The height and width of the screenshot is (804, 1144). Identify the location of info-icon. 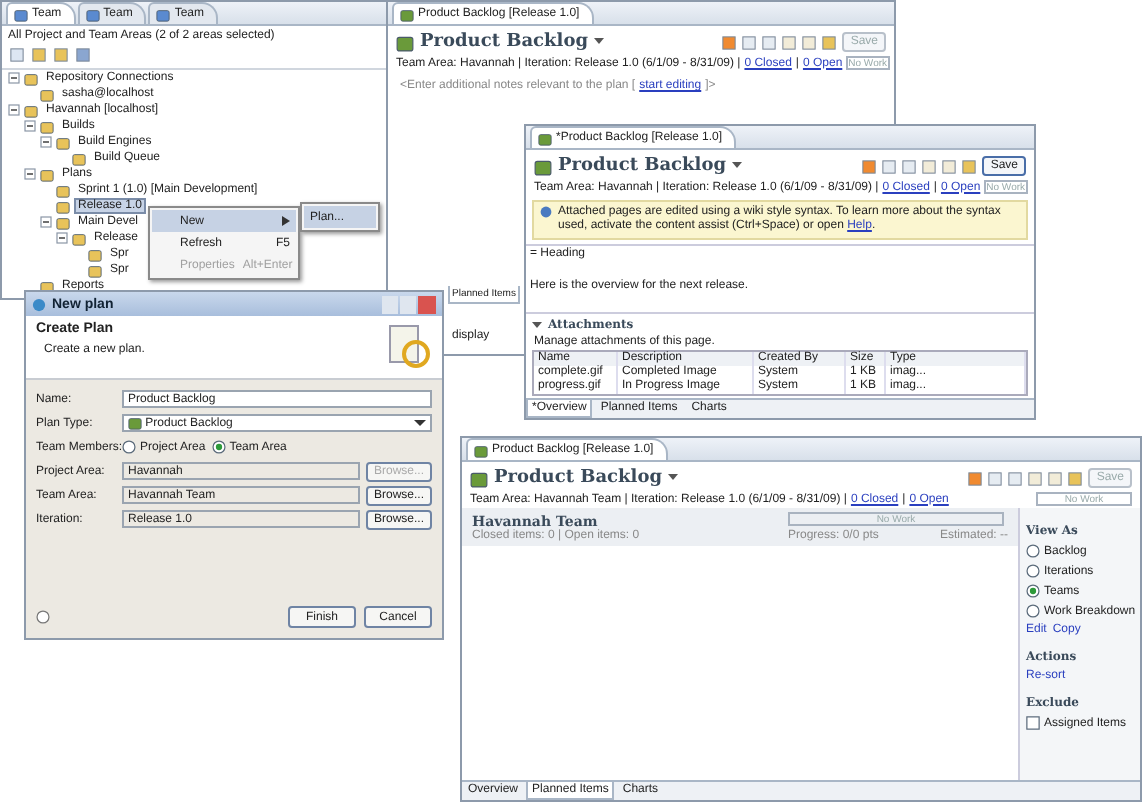
(546, 212).